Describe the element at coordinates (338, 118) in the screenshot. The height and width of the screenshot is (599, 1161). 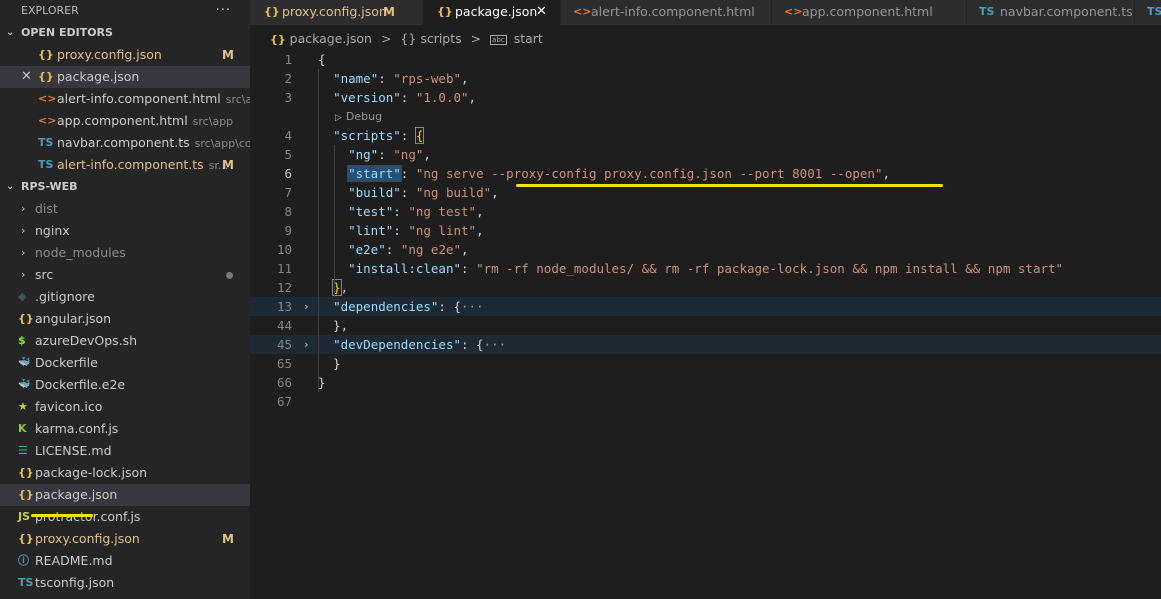
I see `play-icon: ▷` at that location.